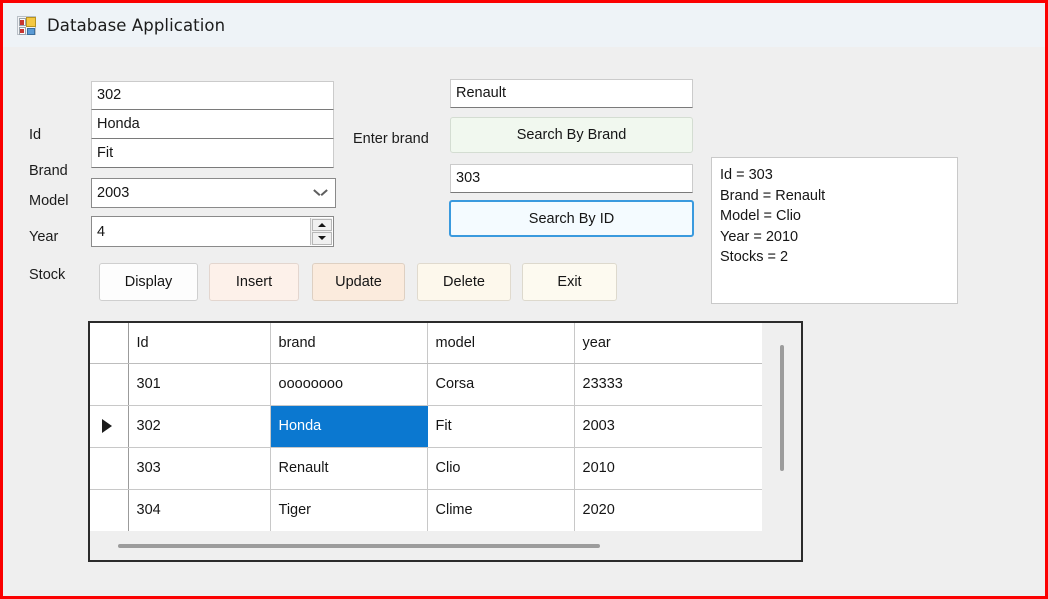 The image size is (1048, 599). What do you see at coordinates (501, 468) in the screenshot?
I see `cell-model: Clio` at bounding box center [501, 468].